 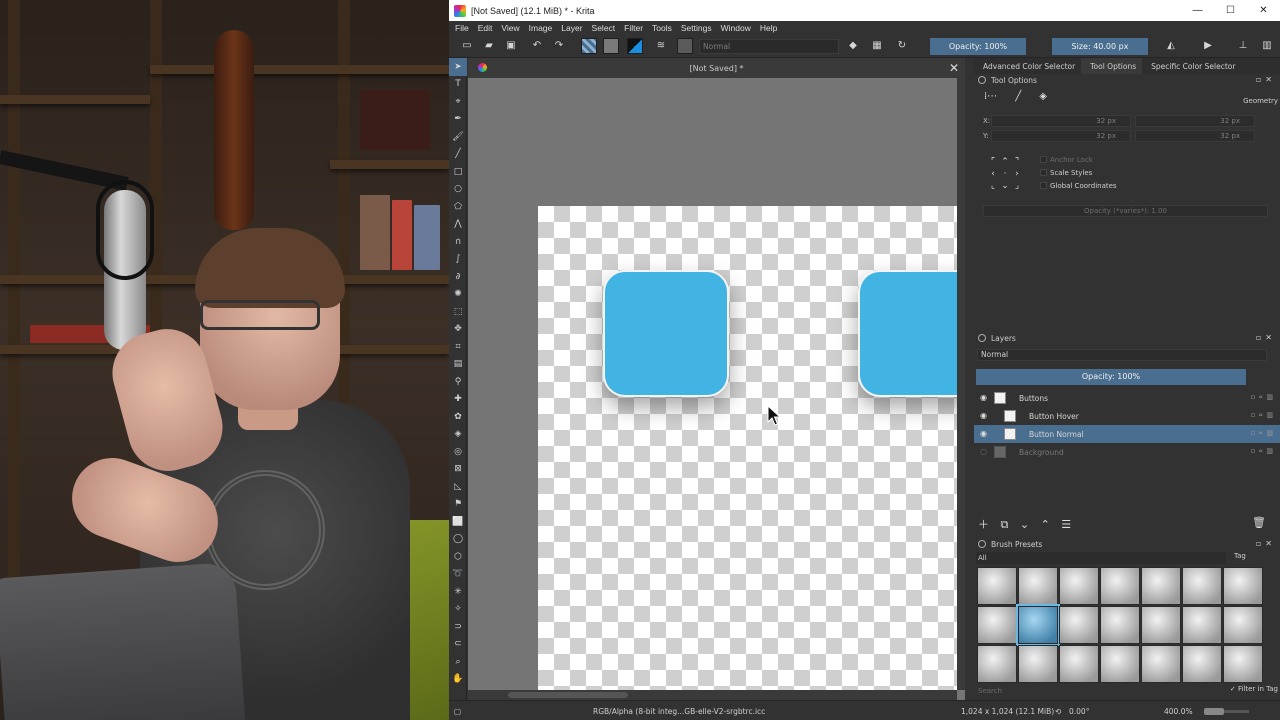 I want to click on menu-help: Help, so click(x=768, y=28).